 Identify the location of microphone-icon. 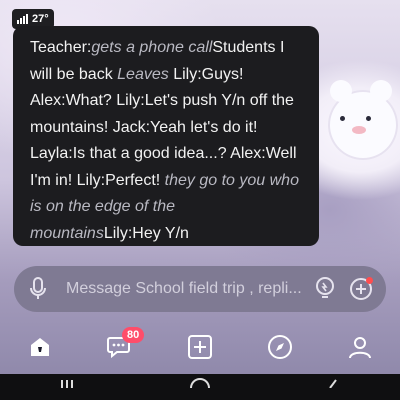
(38, 289).